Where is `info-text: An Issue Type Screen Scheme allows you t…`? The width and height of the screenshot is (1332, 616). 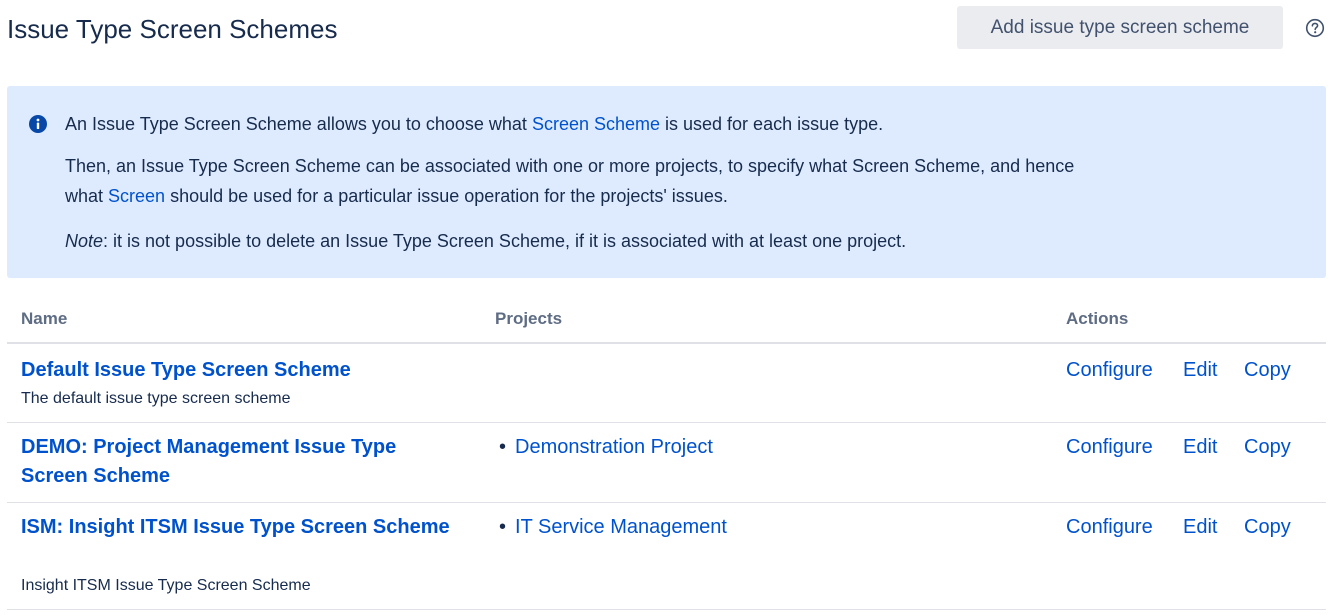 info-text: An Issue Type Screen Scheme allows you t… is located at coordinates (298, 124).